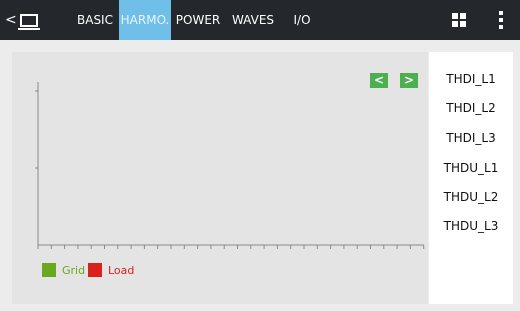 The height and width of the screenshot is (311, 520). What do you see at coordinates (409, 80) in the screenshot?
I see `next-button: >` at bounding box center [409, 80].